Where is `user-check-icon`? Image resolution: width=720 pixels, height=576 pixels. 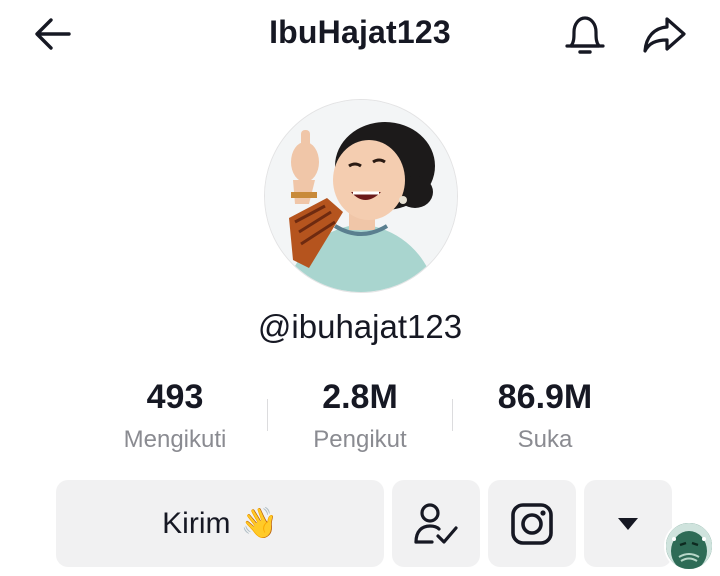 user-check-icon is located at coordinates (436, 523).